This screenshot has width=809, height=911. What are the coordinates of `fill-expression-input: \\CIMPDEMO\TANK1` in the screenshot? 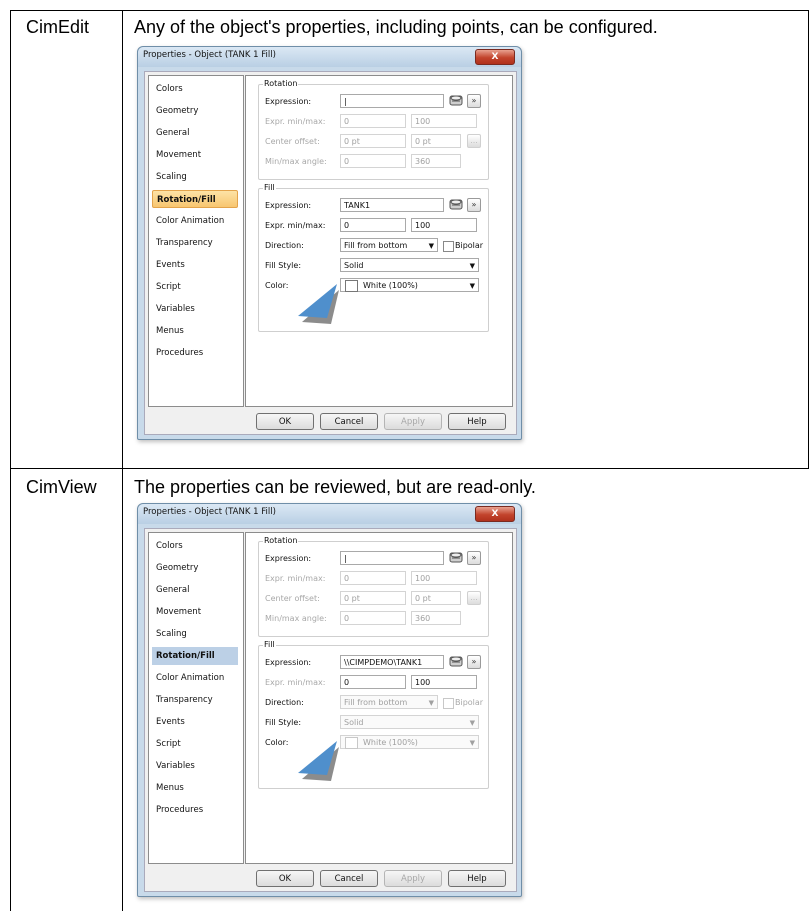 It's located at (392, 662).